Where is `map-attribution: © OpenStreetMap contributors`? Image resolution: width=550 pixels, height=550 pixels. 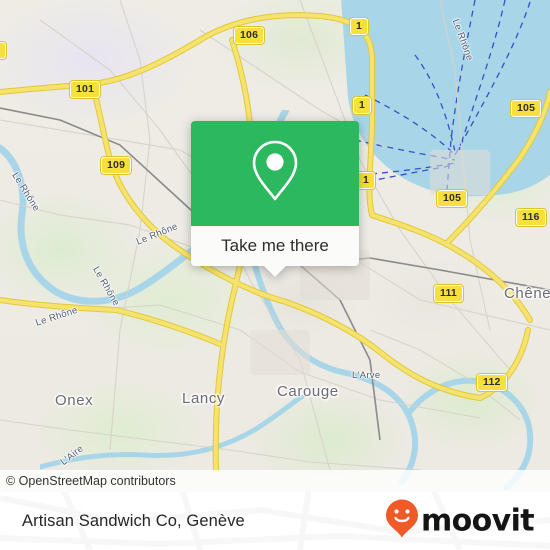
map-attribution: © OpenStreetMap contributors is located at coordinates (275, 481).